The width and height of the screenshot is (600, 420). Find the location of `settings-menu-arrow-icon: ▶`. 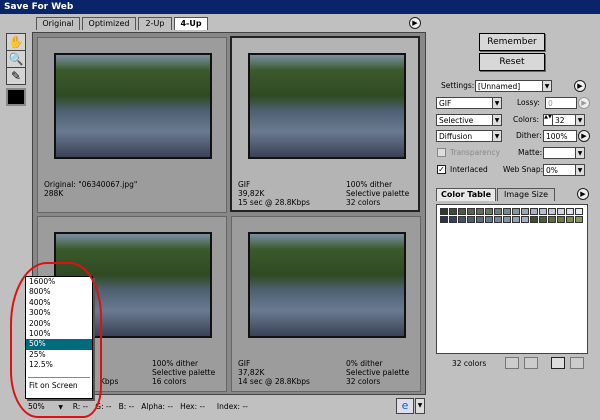

settings-menu-arrow-icon: ▶ is located at coordinates (580, 86).